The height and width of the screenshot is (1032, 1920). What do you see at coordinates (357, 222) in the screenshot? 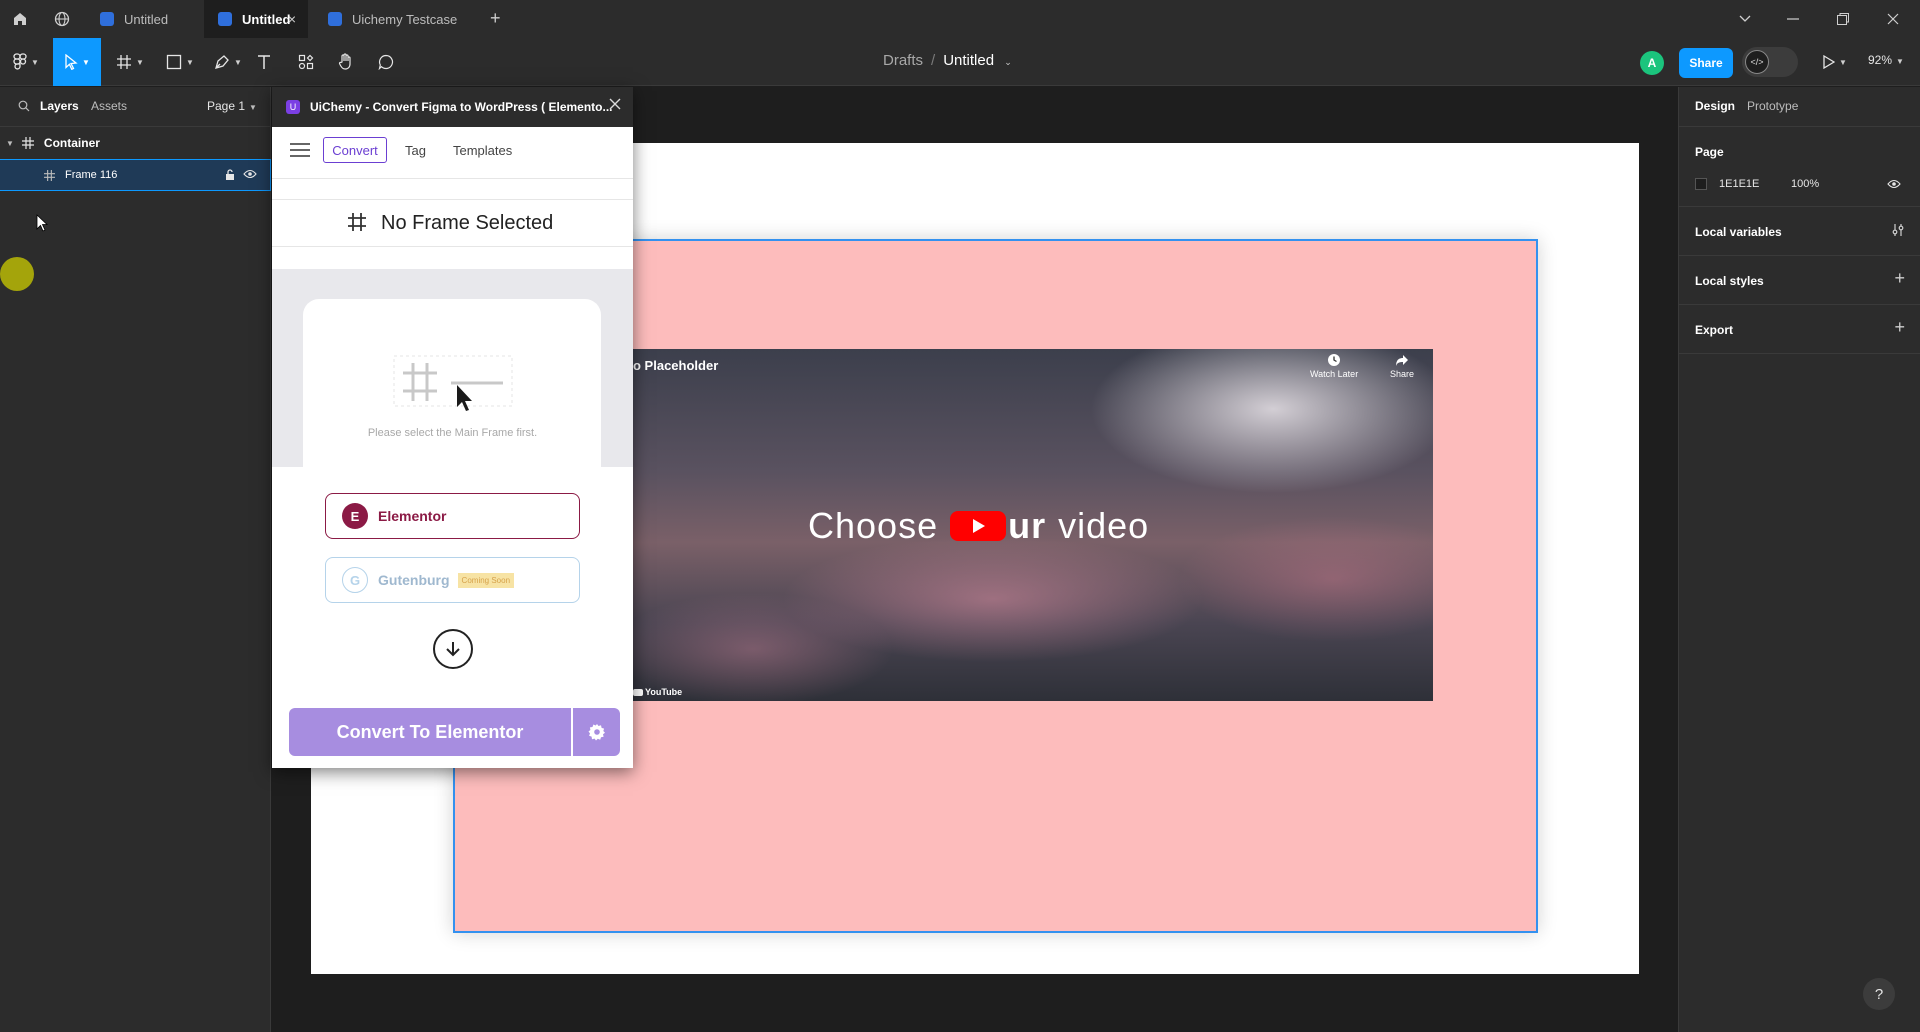
I see `frame-hash-icon` at bounding box center [357, 222].